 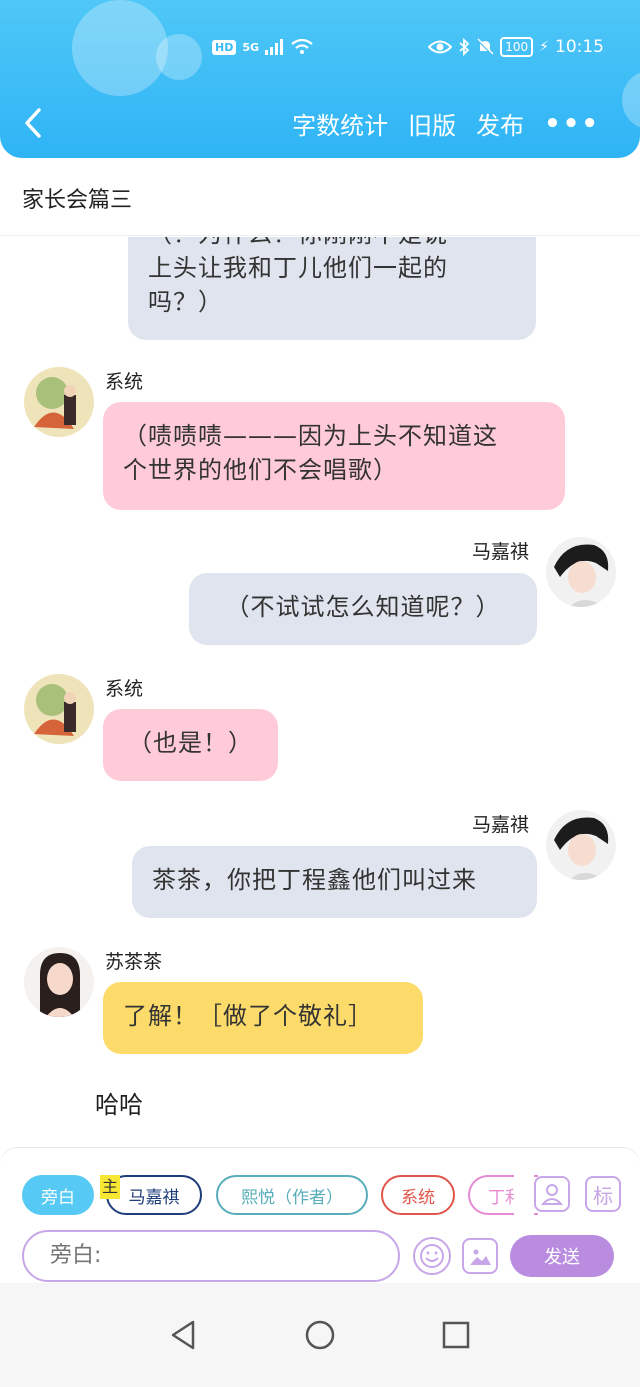 I want to click on back-button, so click(x=37, y=124).